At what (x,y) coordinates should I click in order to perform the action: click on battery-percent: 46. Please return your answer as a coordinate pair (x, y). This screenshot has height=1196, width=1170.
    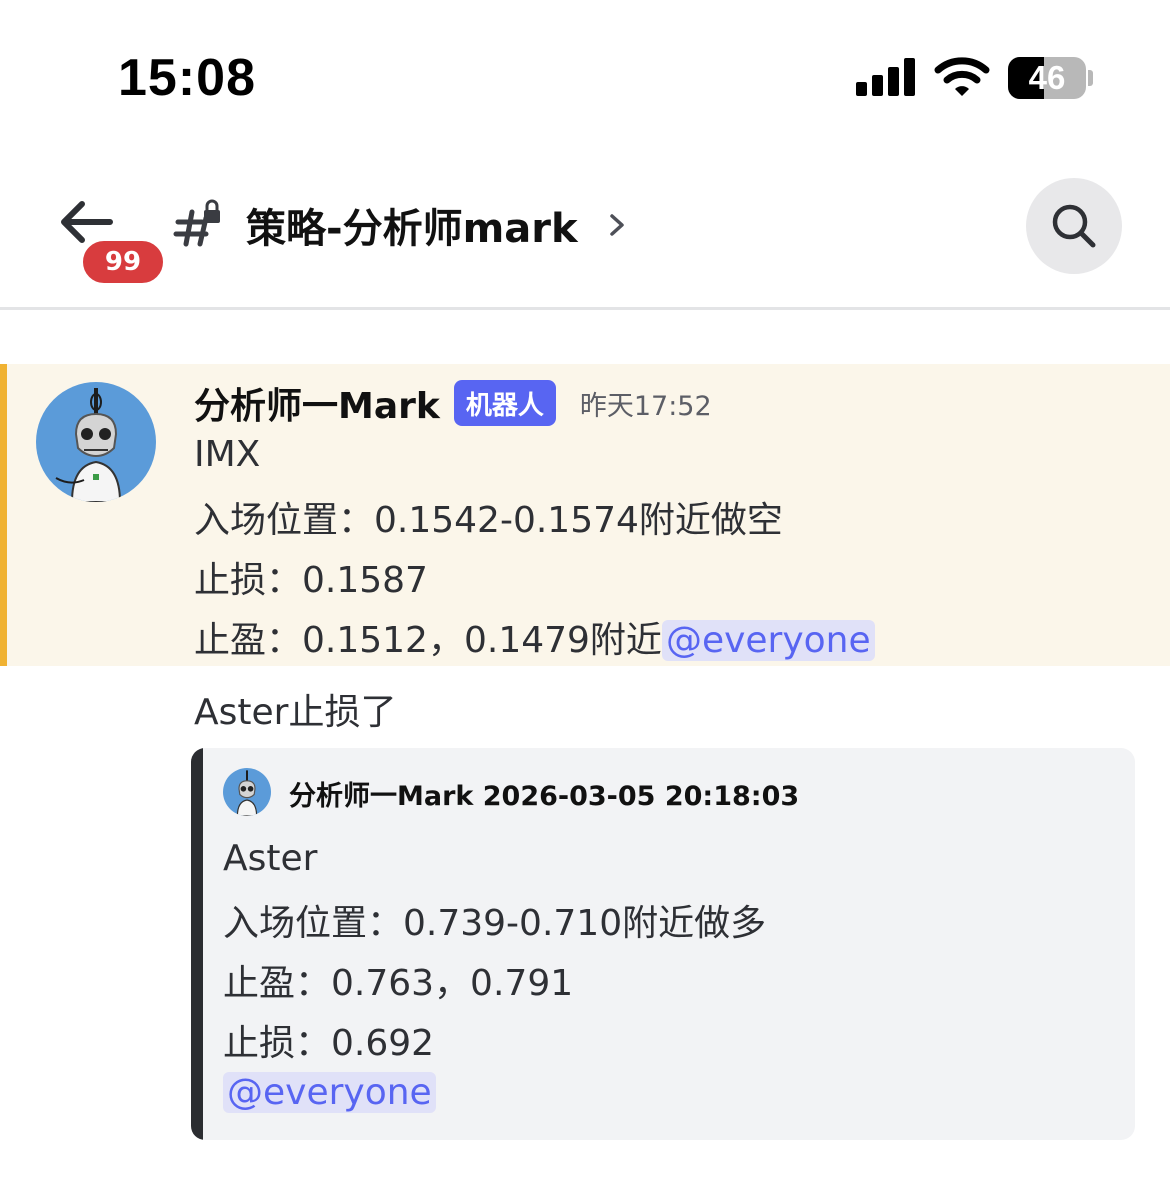
    Looking at the image, I should click on (1047, 77).